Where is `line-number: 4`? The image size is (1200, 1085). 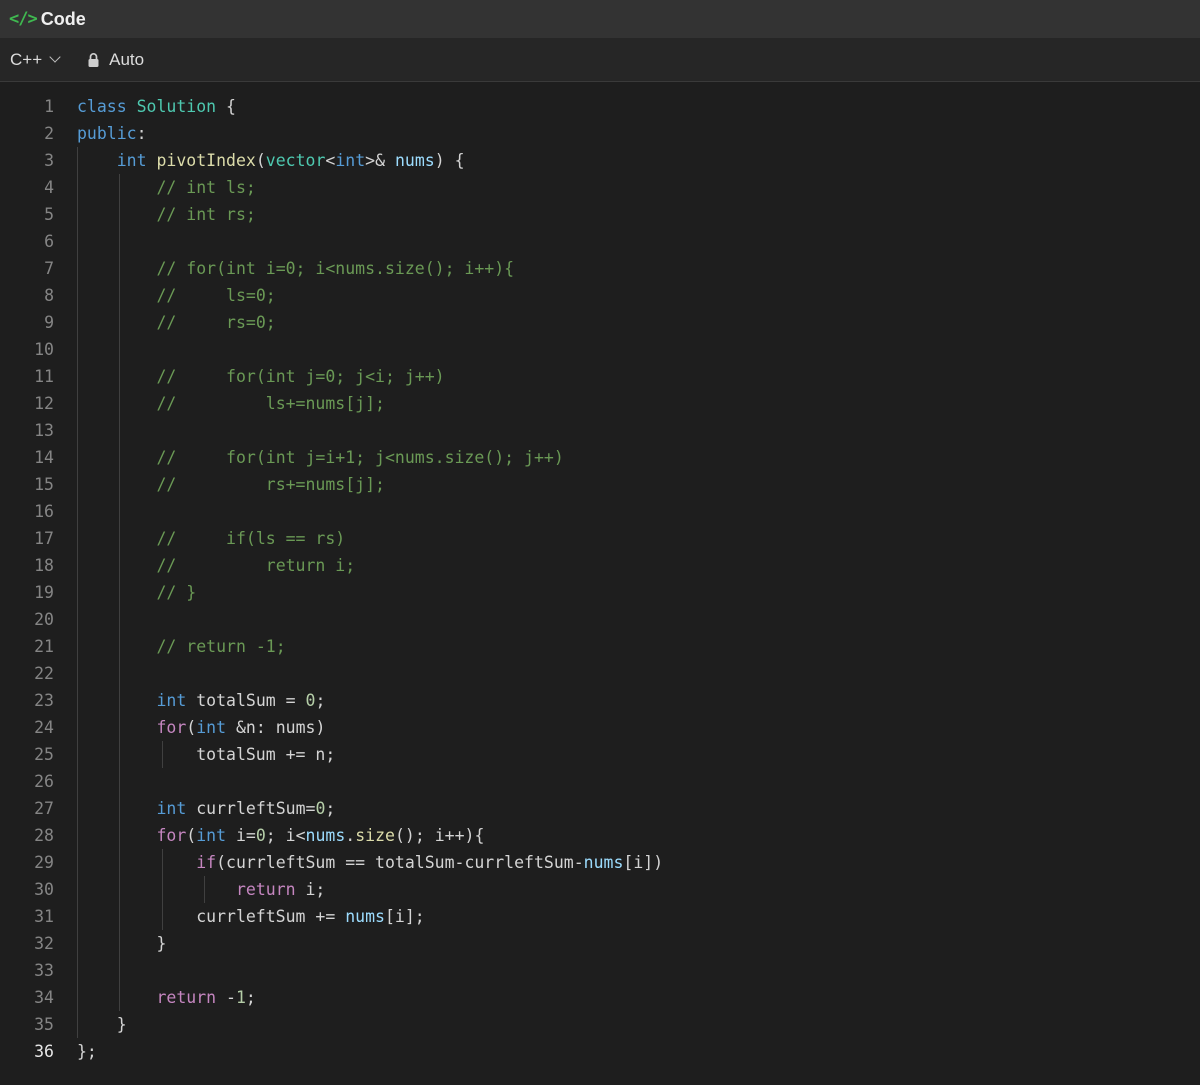 line-number: 4 is located at coordinates (49, 187).